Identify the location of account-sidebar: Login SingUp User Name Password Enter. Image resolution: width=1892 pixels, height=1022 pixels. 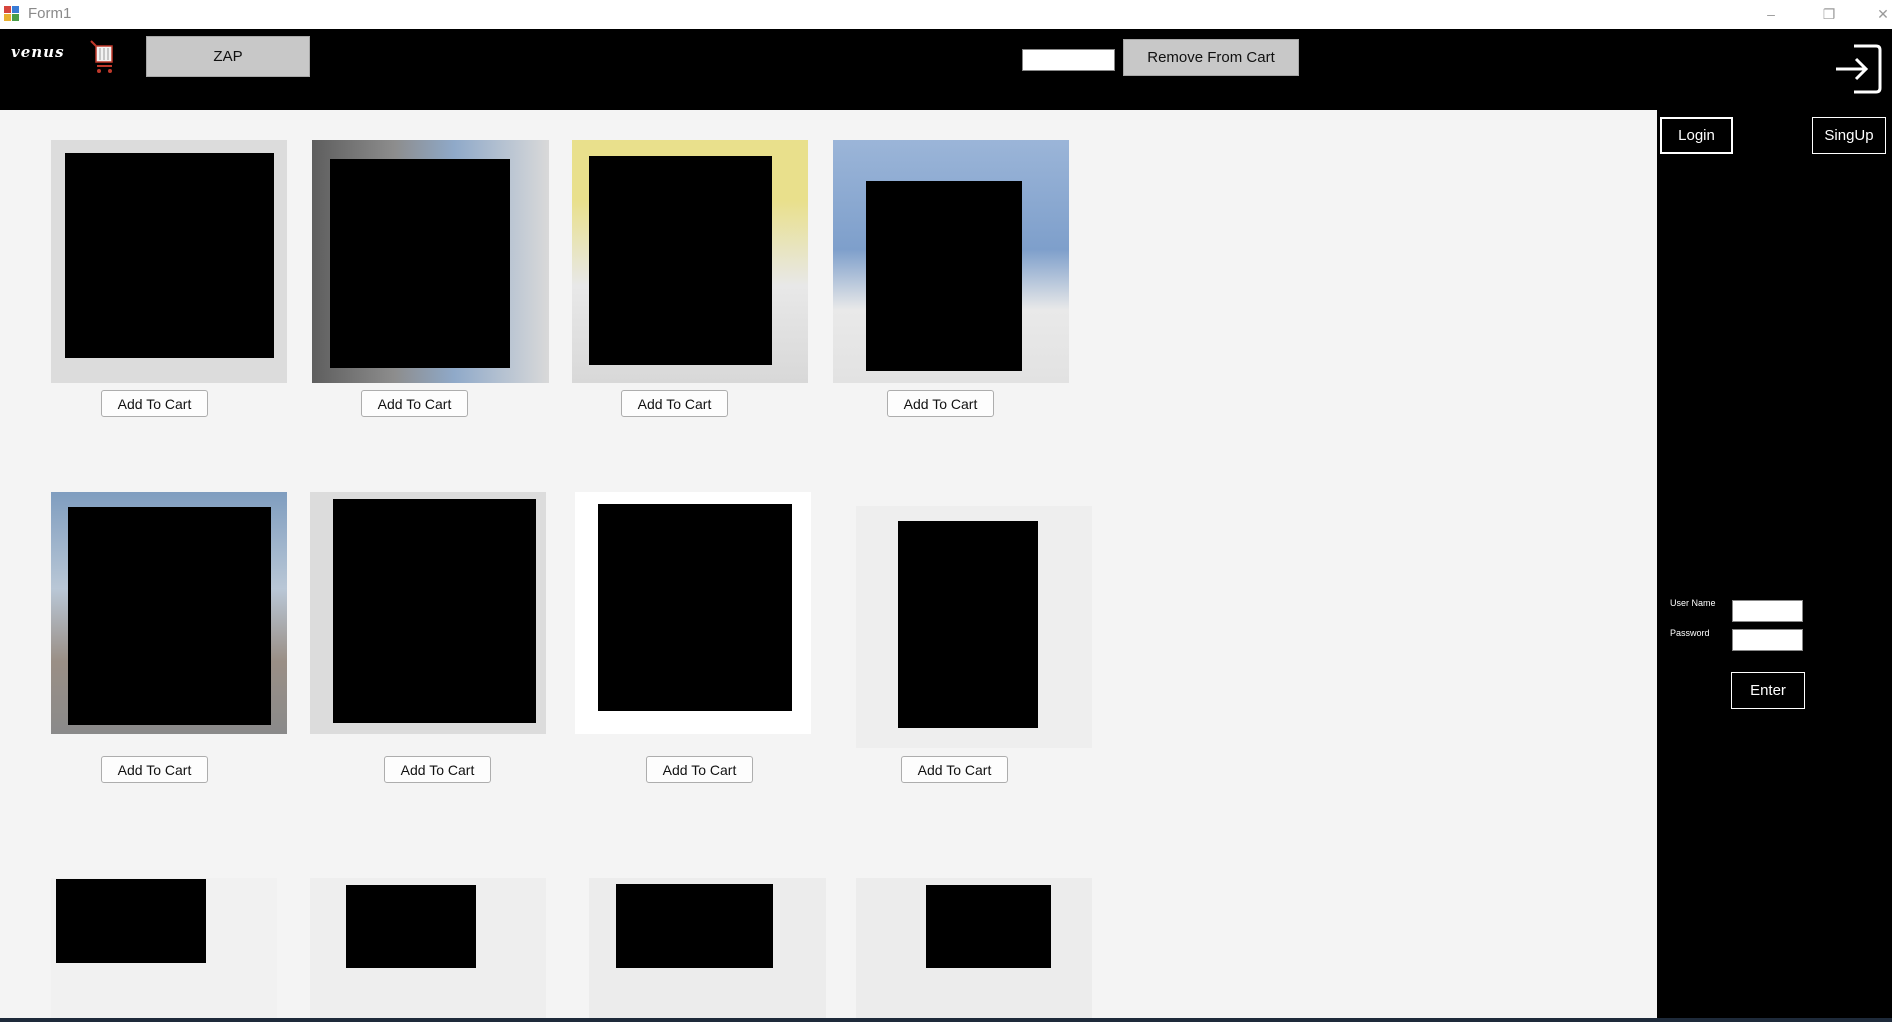
(1774, 566).